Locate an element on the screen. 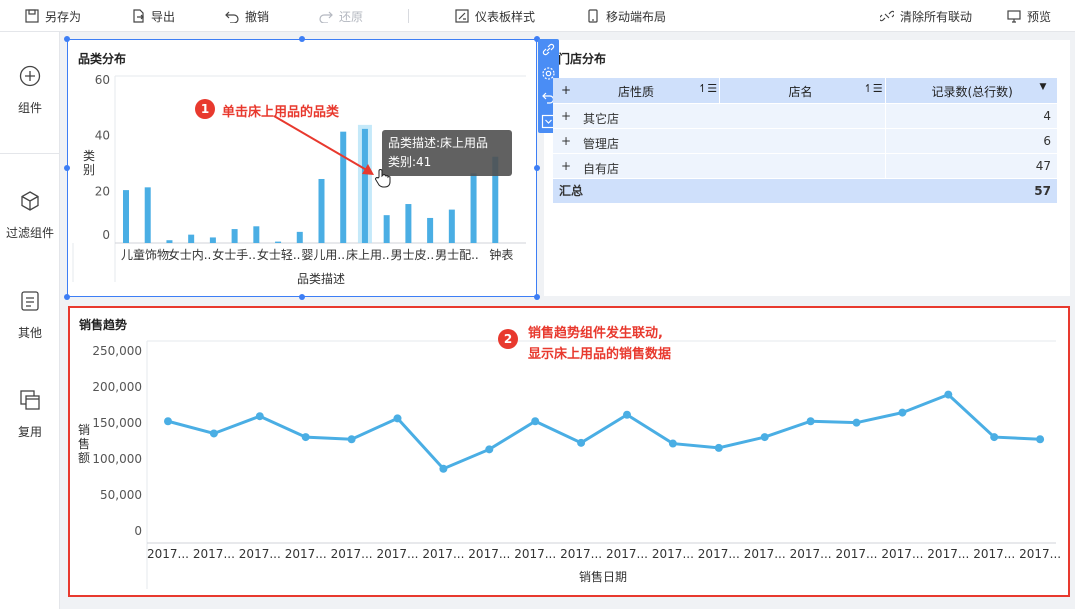  undo-icon is located at coordinates (232, 17).